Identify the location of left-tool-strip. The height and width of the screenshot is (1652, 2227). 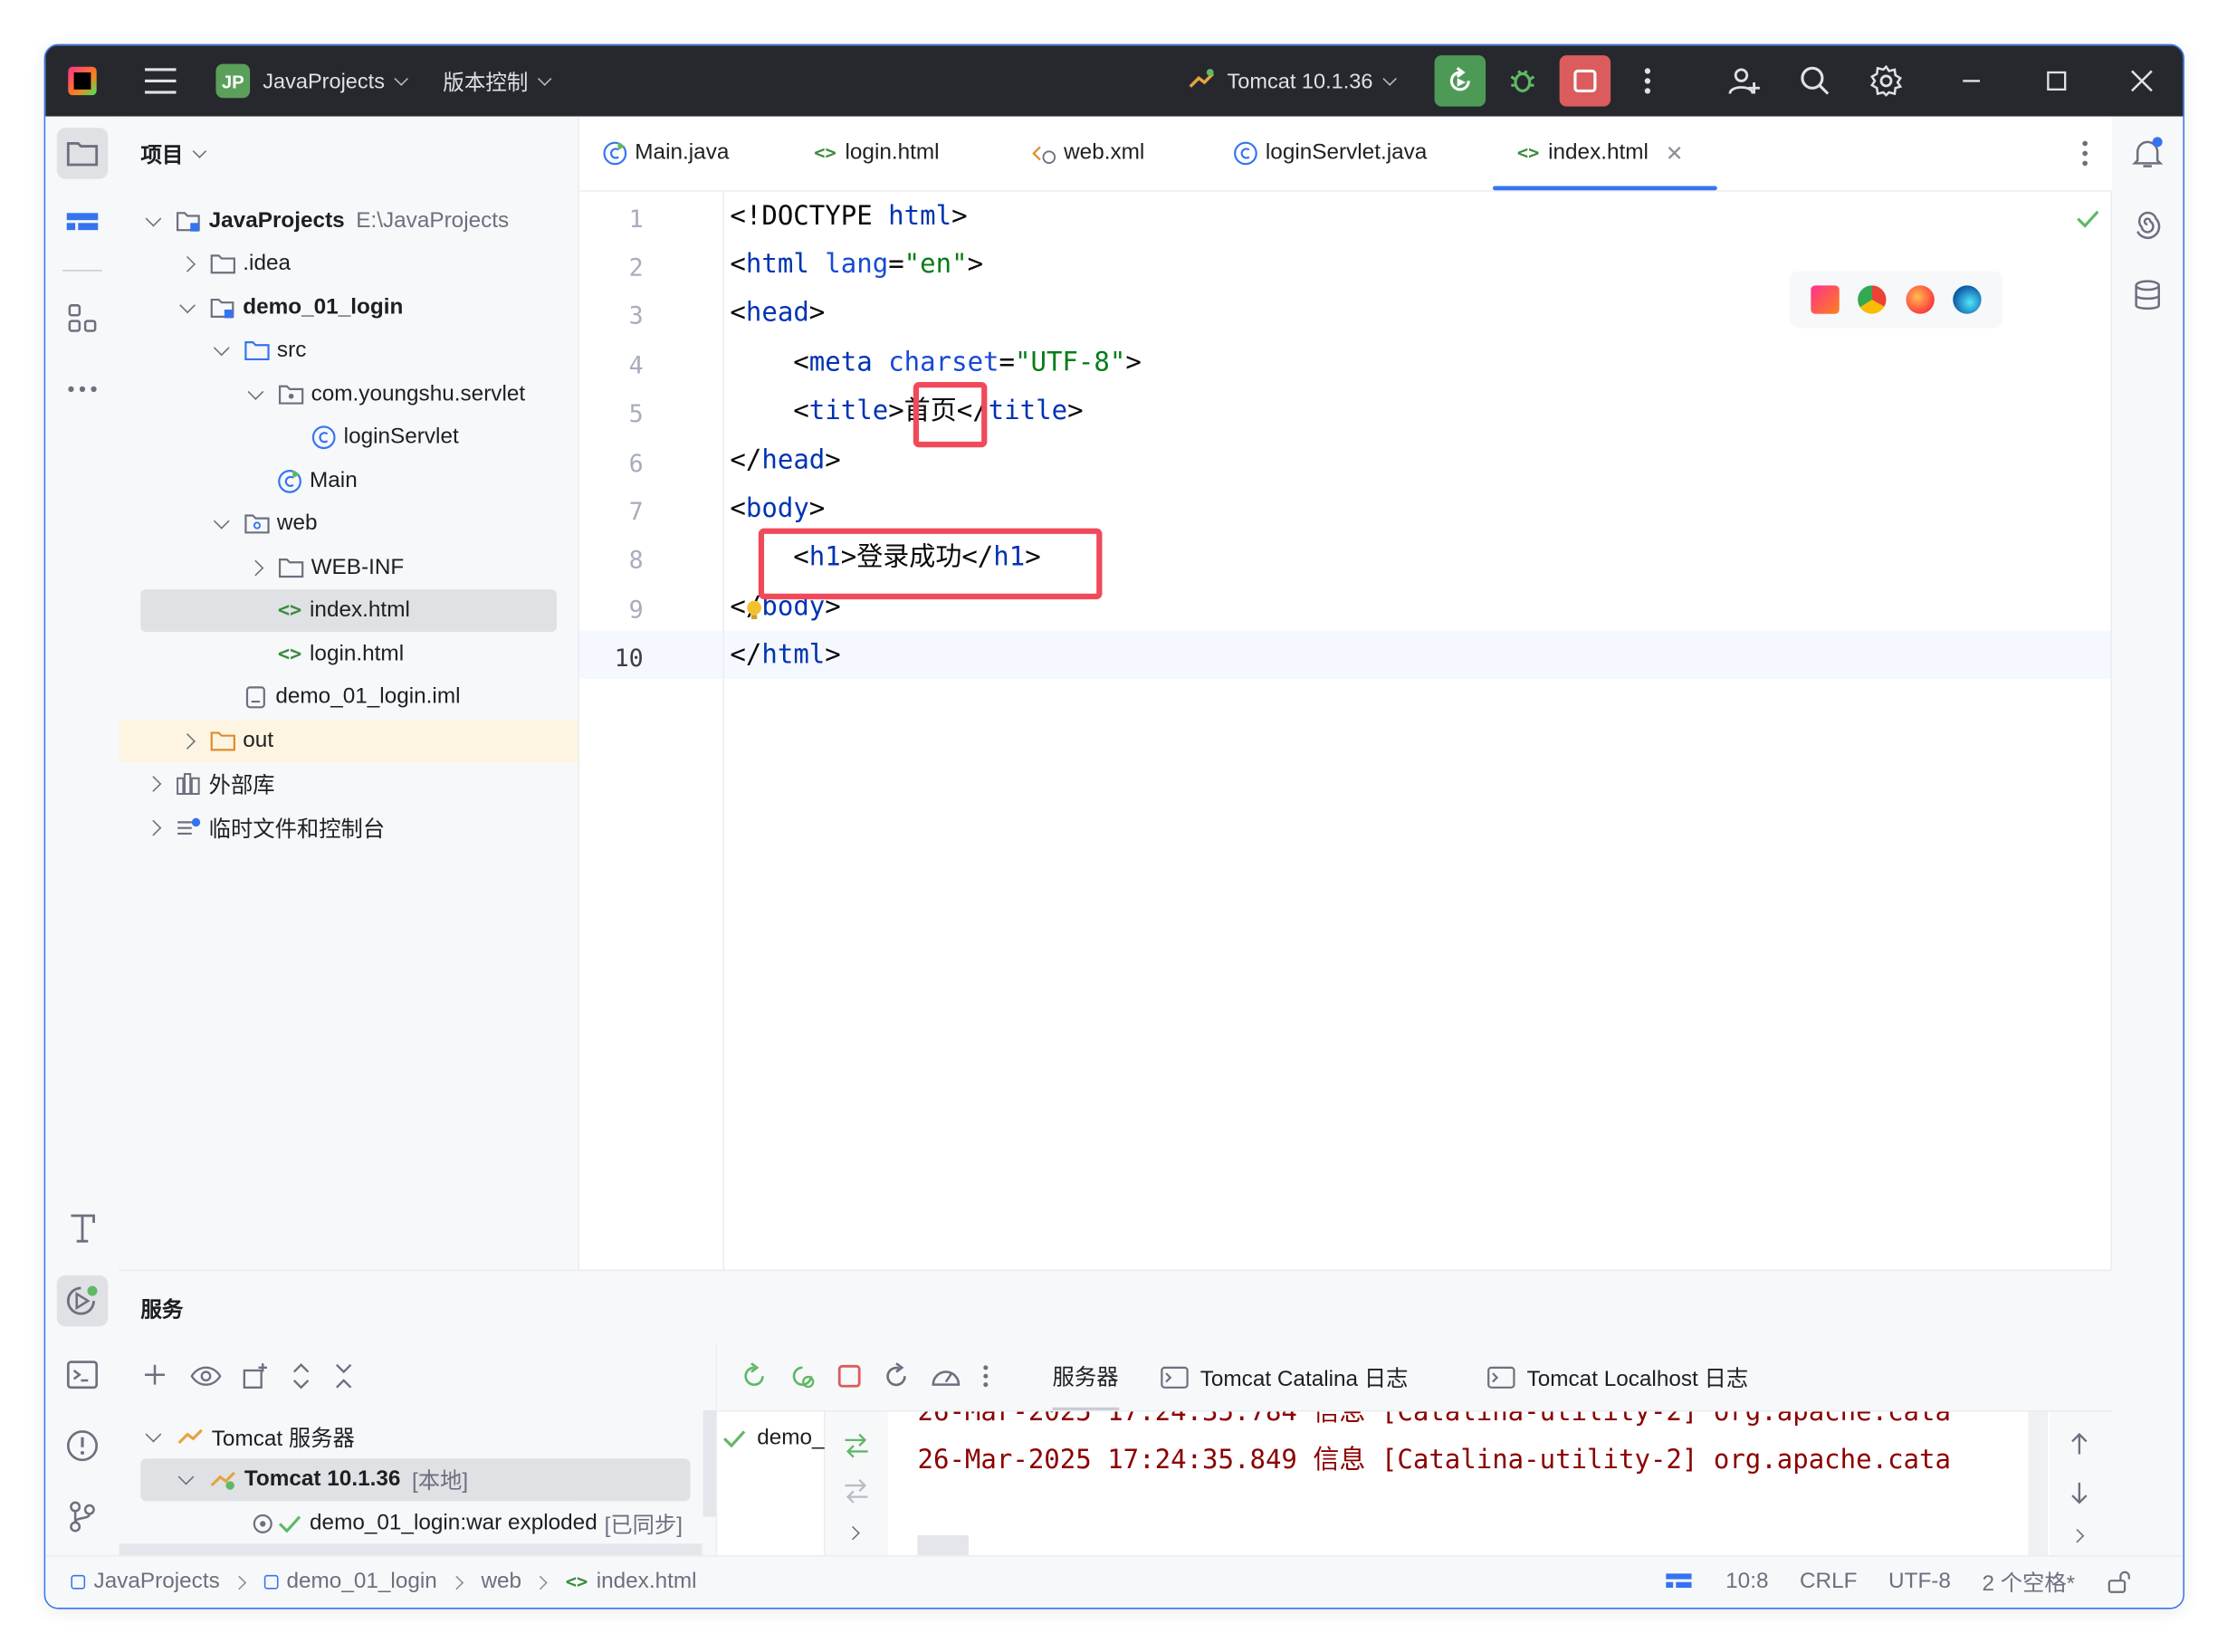
(83, 836).